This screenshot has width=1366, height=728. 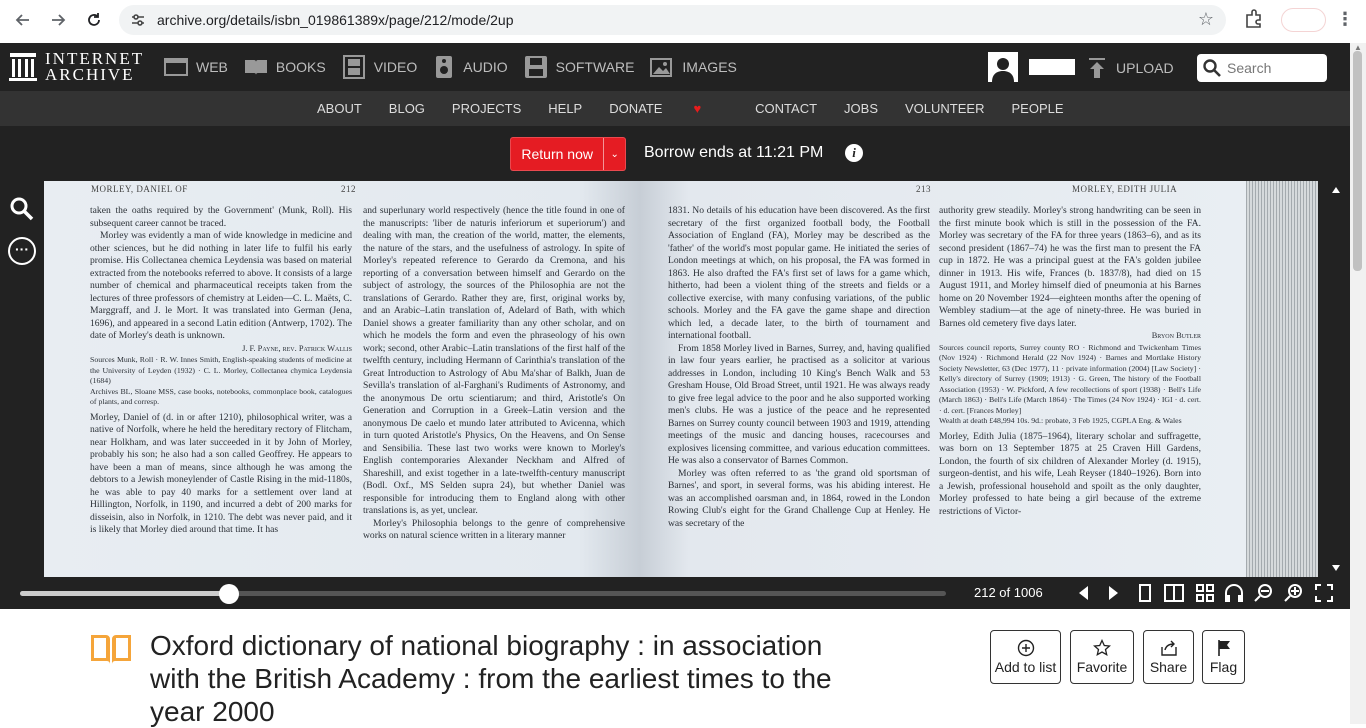 What do you see at coordinates (1176, 335) in the screenshot?
I see `author-signature: Bryon Butler` at bounding box center [1176, 335].